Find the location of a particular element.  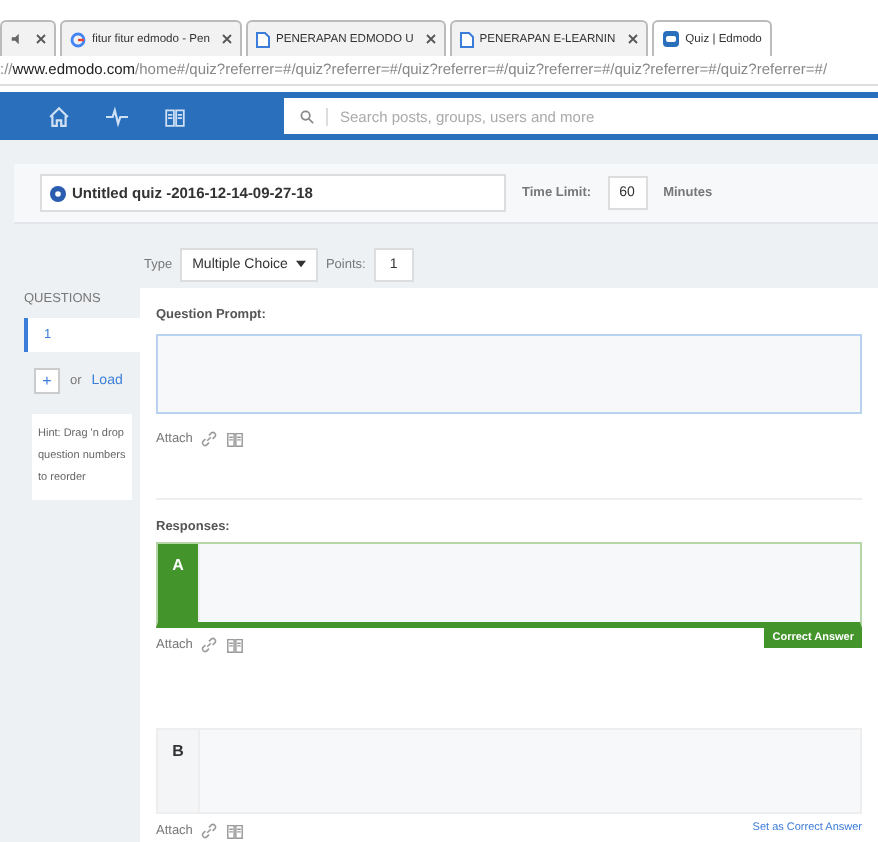

home-icon is located at coordinates (59, 116).